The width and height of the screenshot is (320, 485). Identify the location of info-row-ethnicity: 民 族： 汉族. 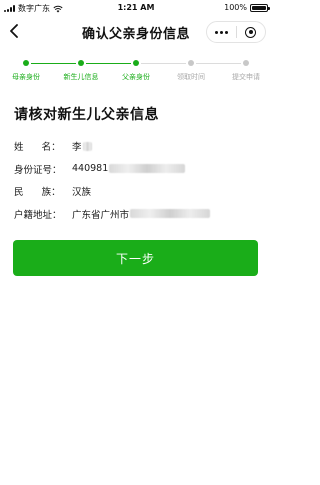
(139, 191).